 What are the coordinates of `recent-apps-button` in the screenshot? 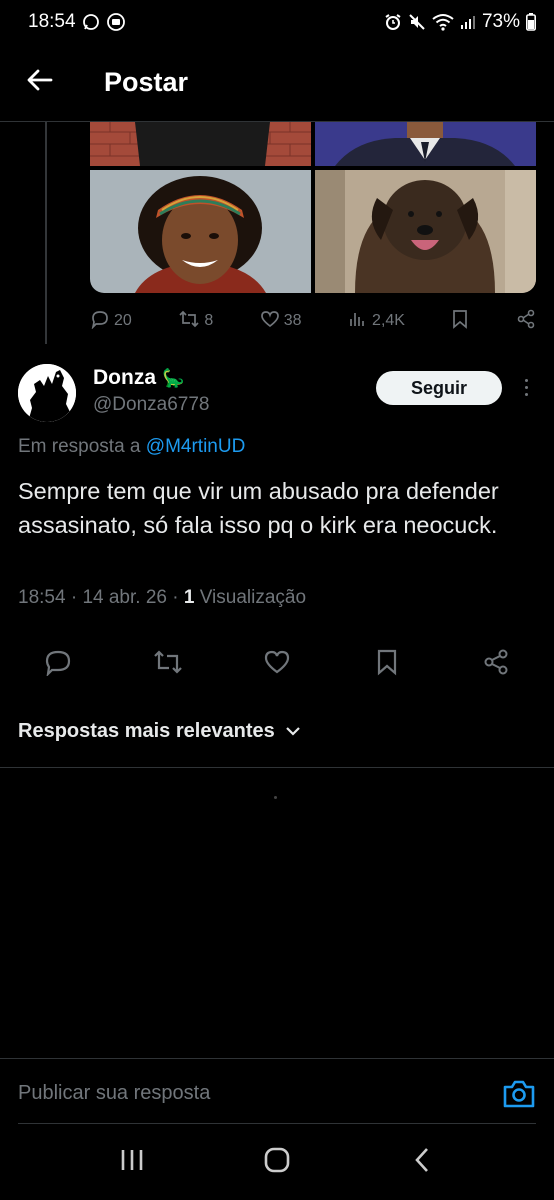 It's located at (132, 1162).